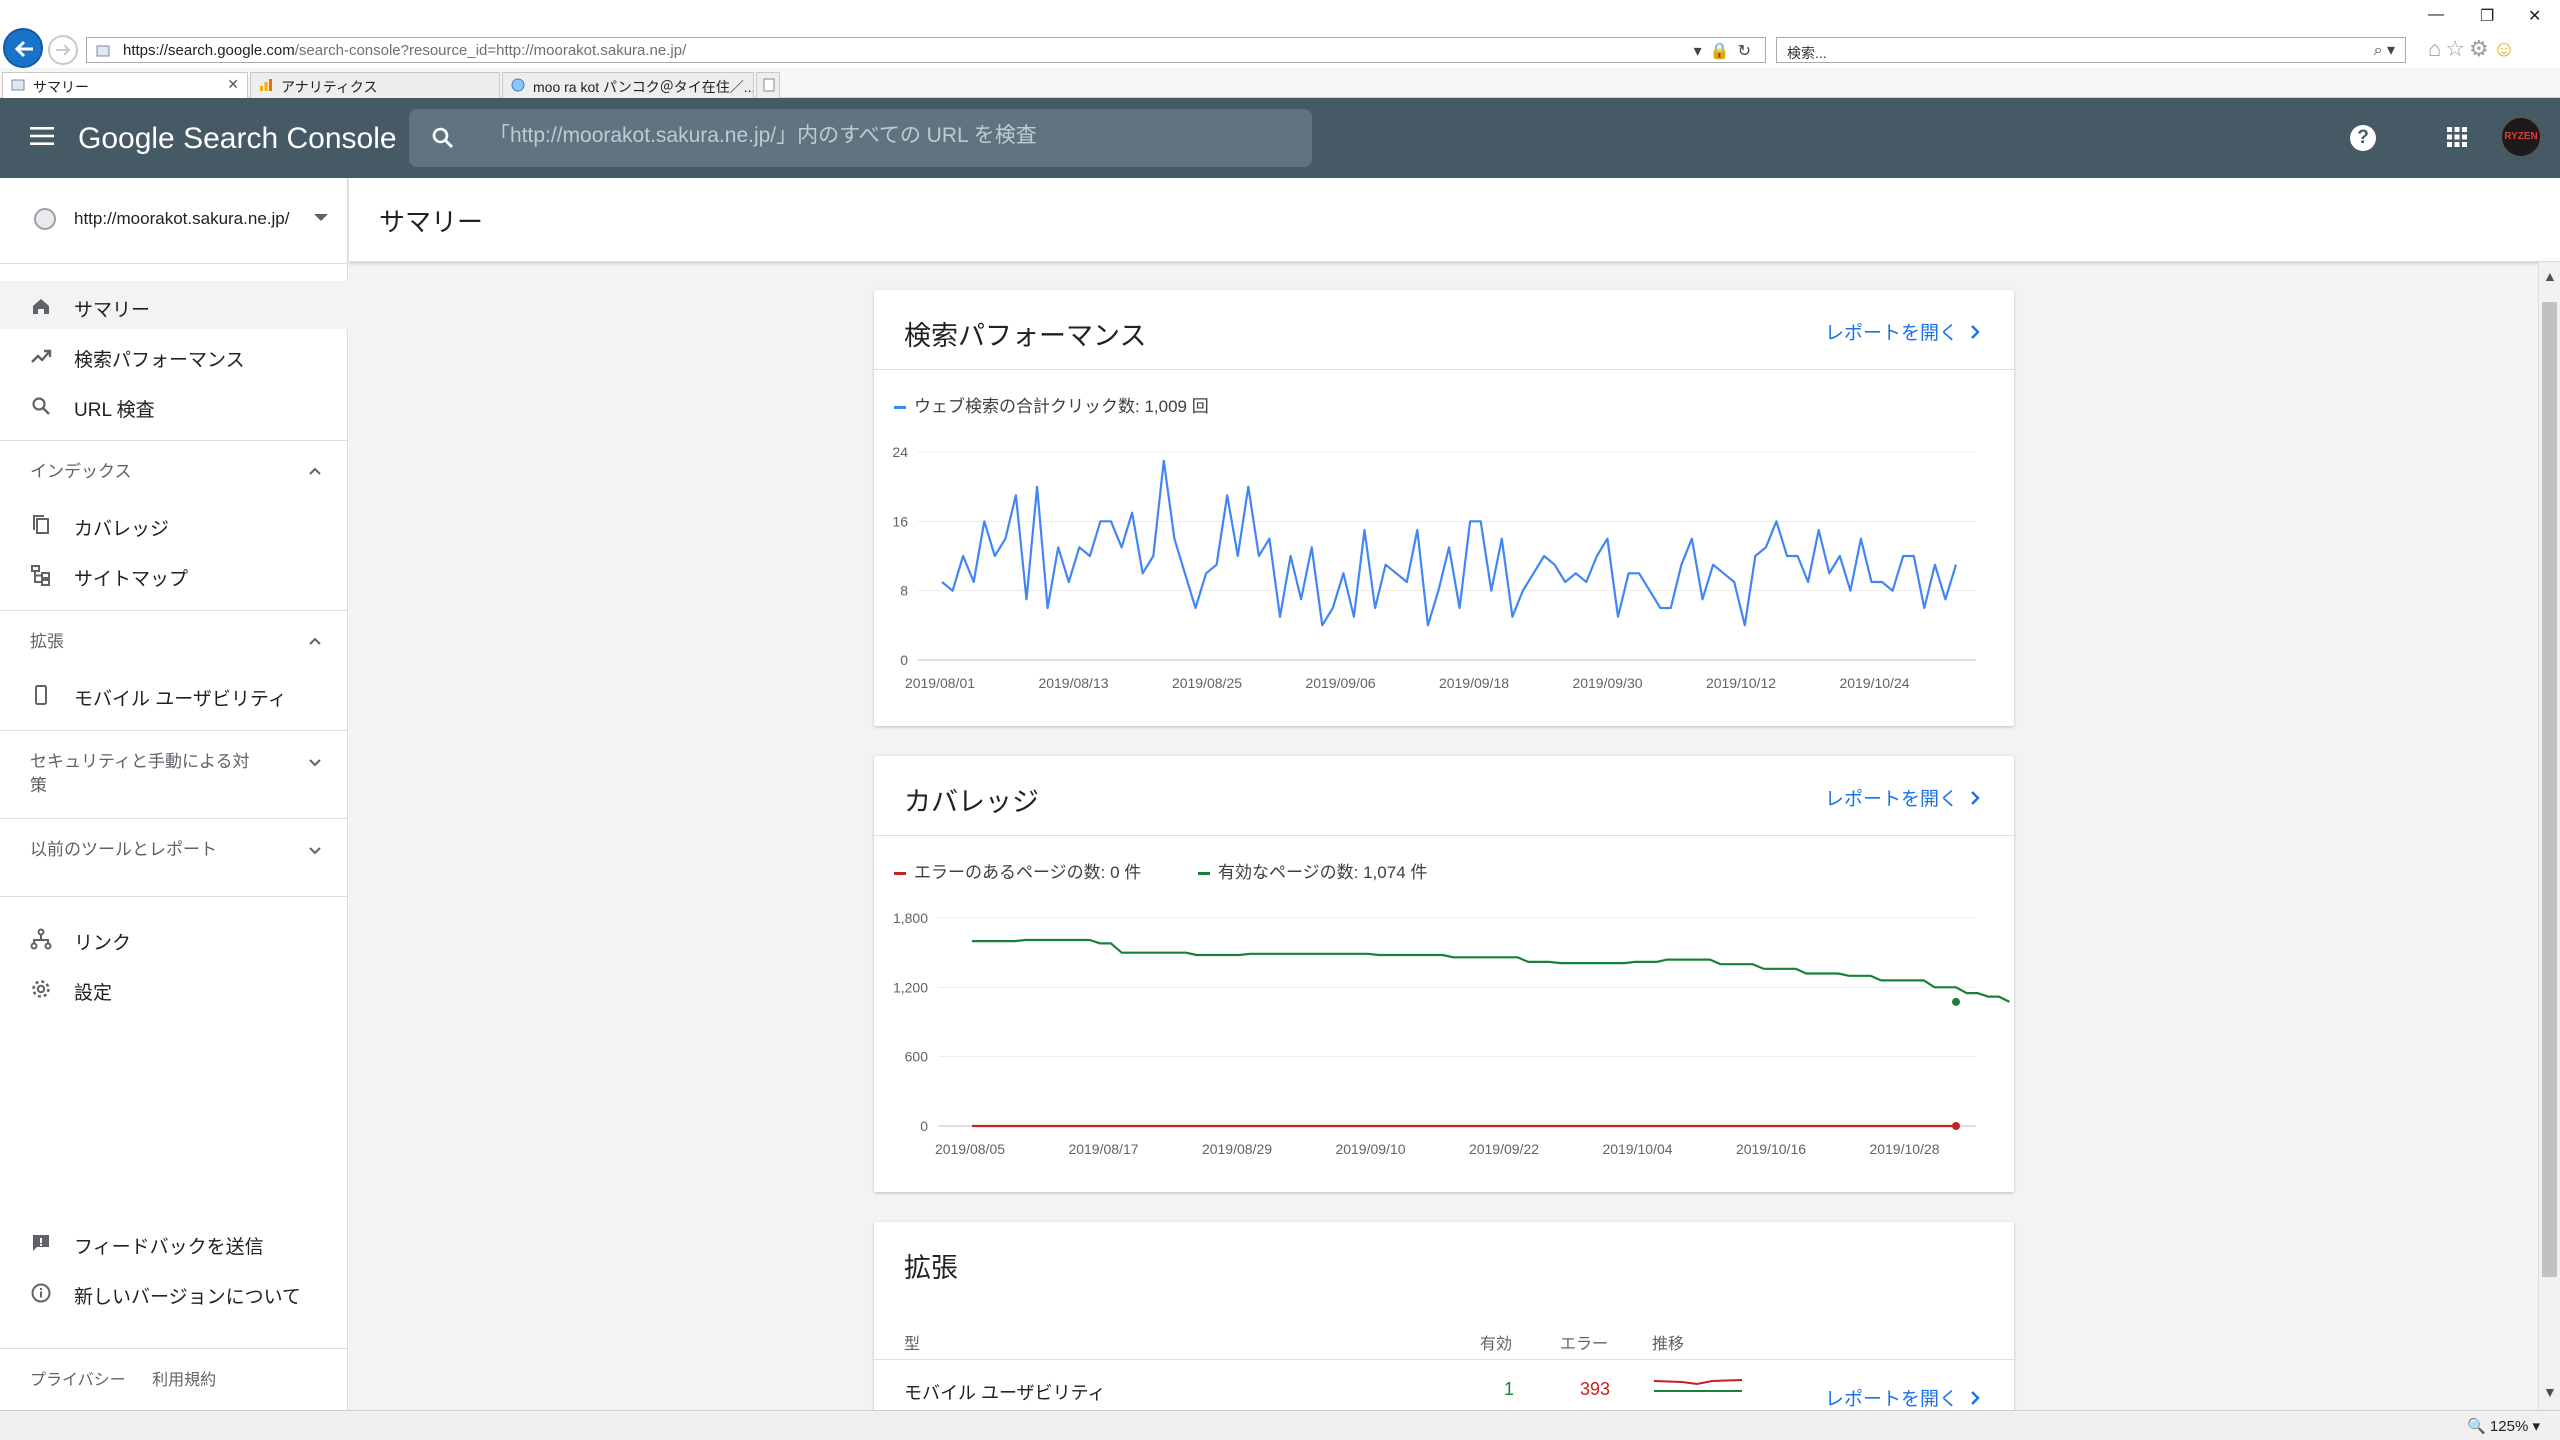 The image size is (2560, 1440). Describe the element at coordinates (2091, 50) in the screenshot. I see `browser-search-box: 検索... ⌕ ▾` at that location.